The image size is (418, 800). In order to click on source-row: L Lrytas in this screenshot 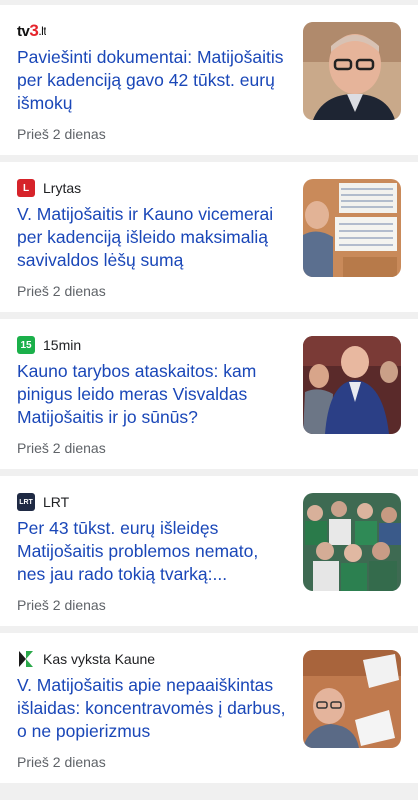, I will do `click(153, 188)`.